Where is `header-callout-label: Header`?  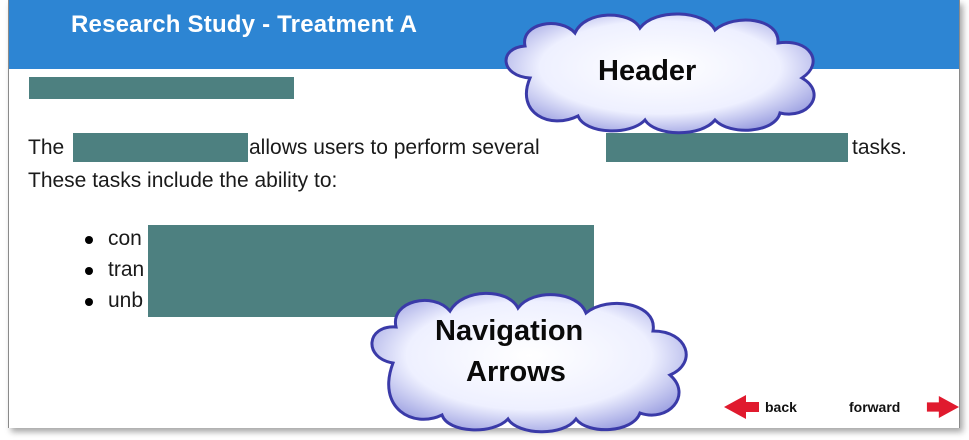 header-callout-label: Header is located at coordinates (647, 71).